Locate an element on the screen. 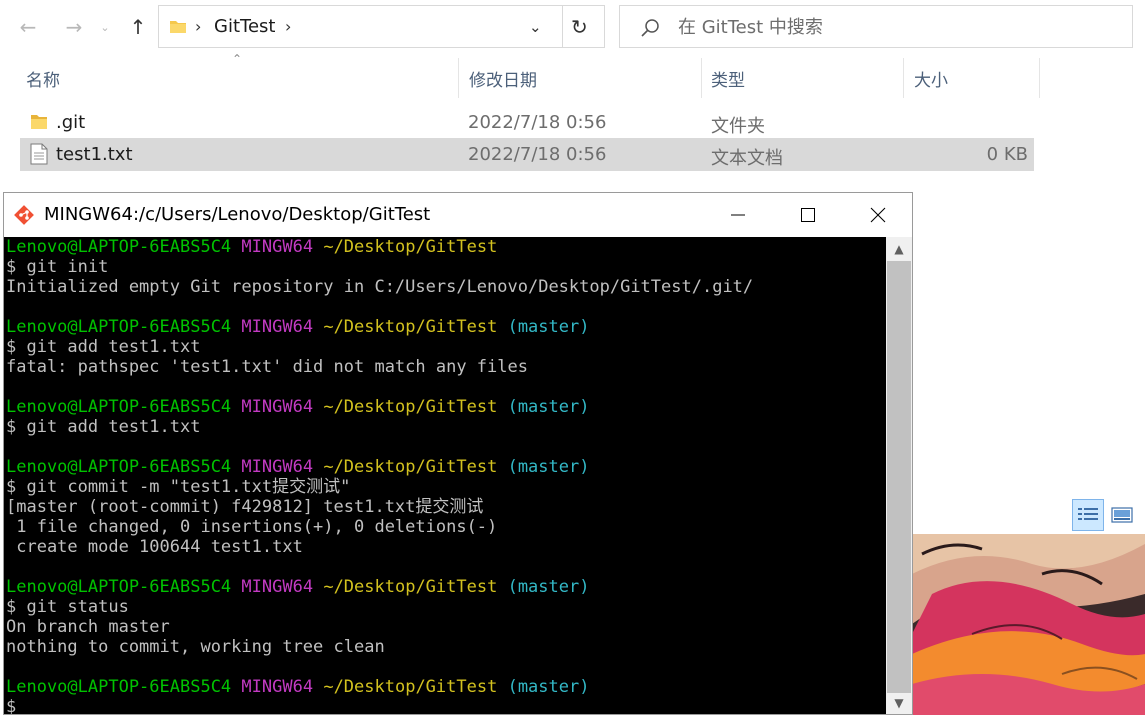 The height and width of the screenshot is (715, 1145). window-title: MINGW64:/c/Users/Lenovo/Desktop/GitTest is located at coordinates (237, 214).